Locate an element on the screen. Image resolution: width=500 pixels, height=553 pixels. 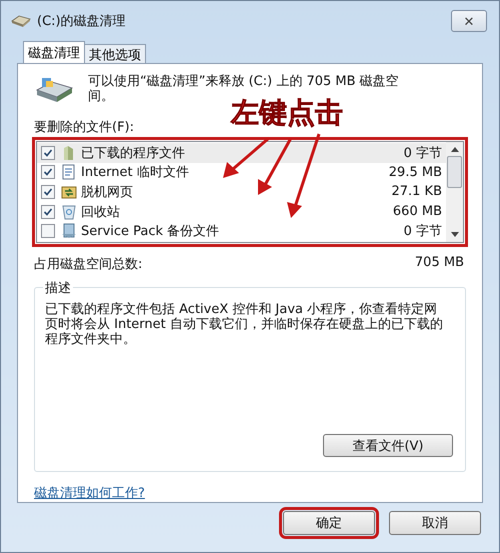
document-icon is located at coordinates (69, 172).